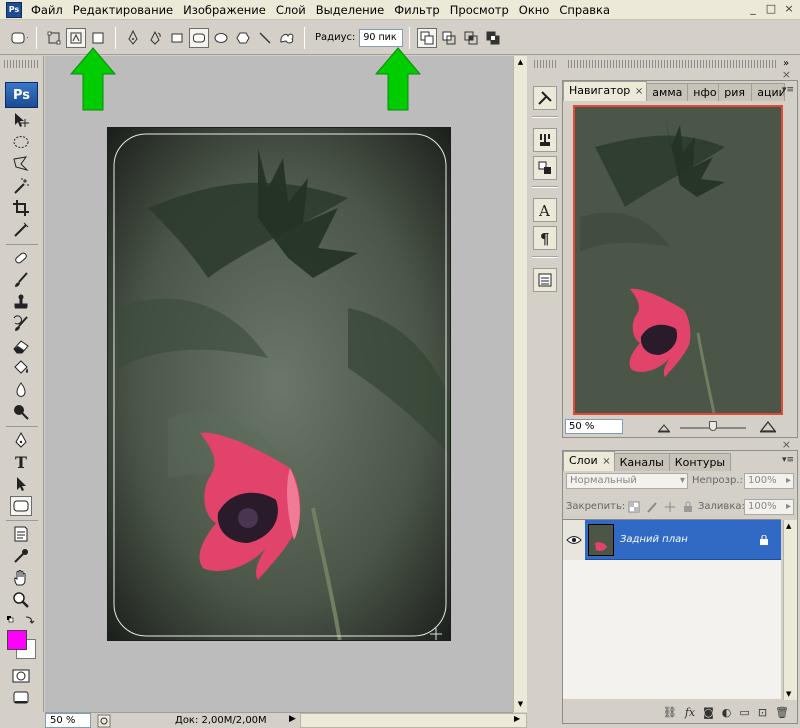 The width and height of the screenshot is (800, 728). What do you see at coordinates (21, 600) in the screenshot?
I see `zoom-icon` at bounding box center [21, 600].